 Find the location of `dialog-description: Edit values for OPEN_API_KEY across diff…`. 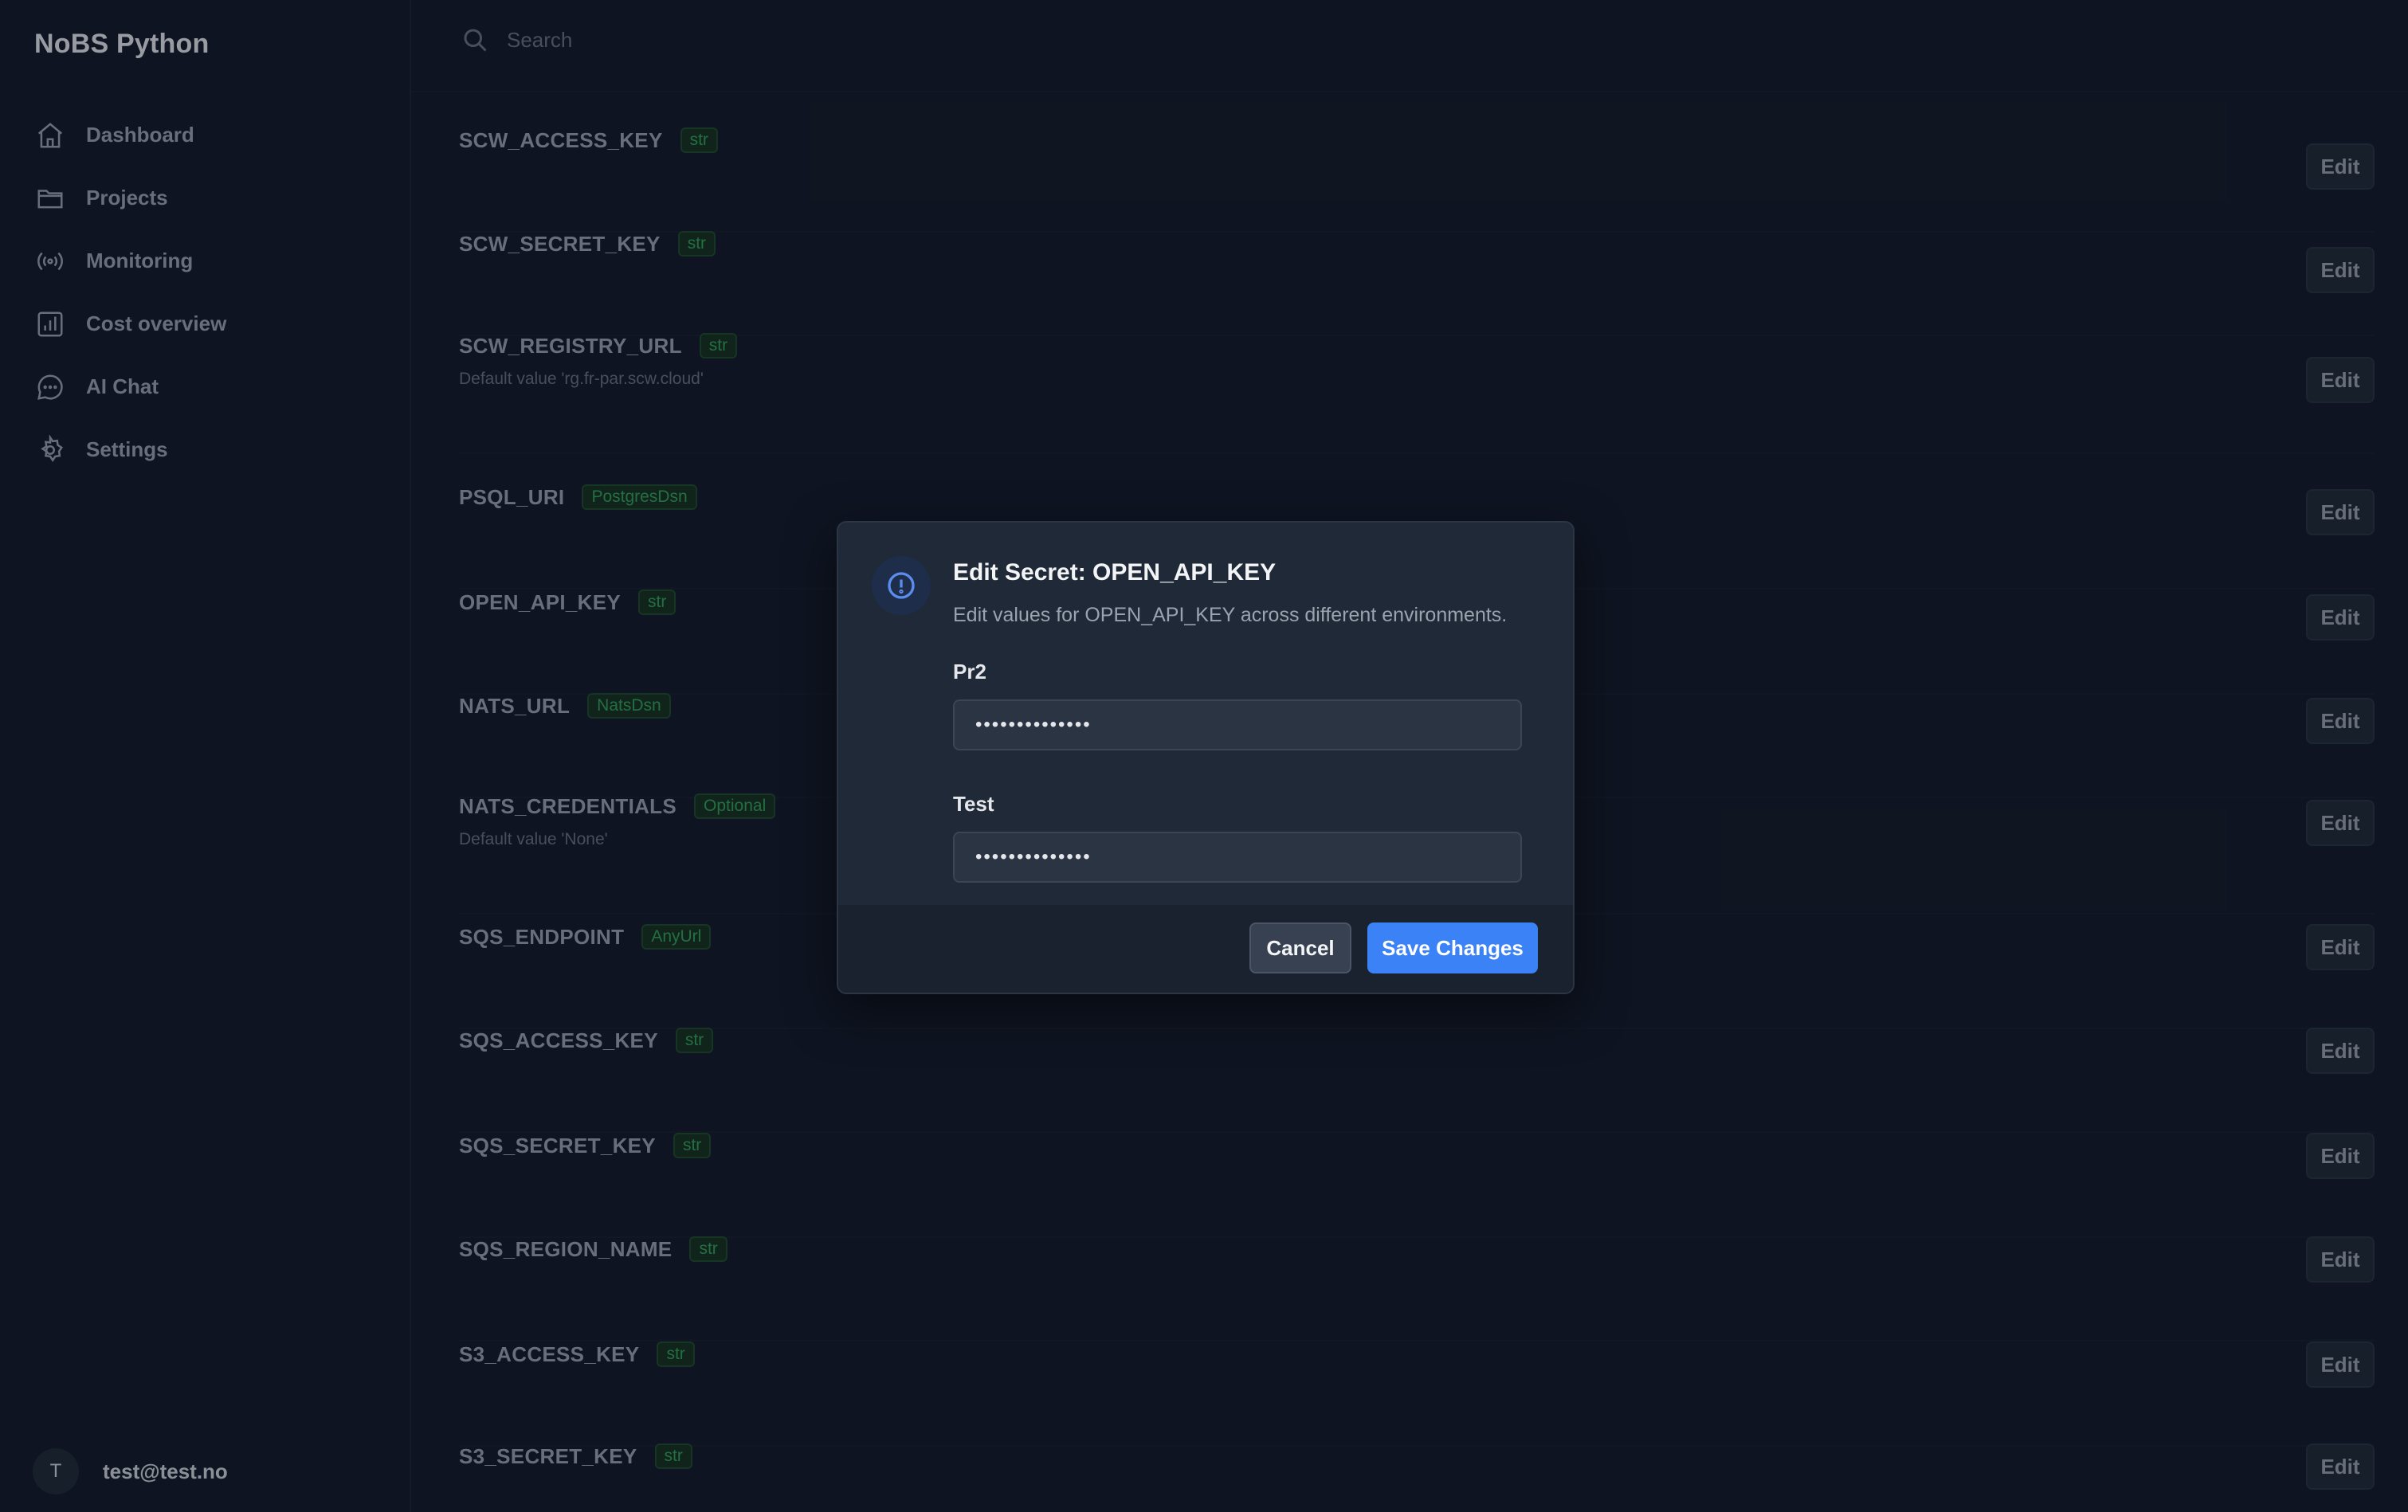

dialog-description: Edit values for OPEN_API_KEY across diff… is located at coordinates (1230, 615).